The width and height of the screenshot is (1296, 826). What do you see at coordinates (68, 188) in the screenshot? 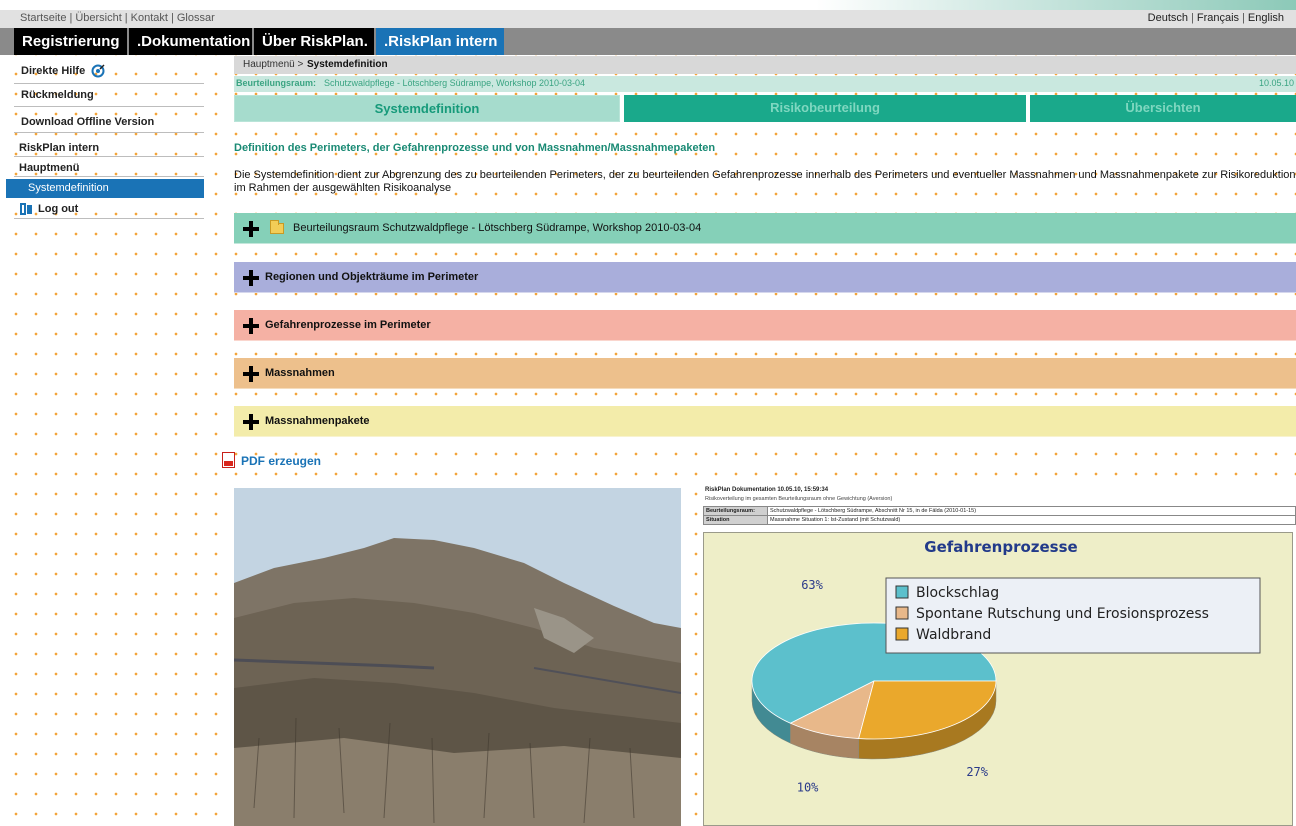
I see `sidebar-selected-label: Systemdefinition` at bounding box center [68, 188].